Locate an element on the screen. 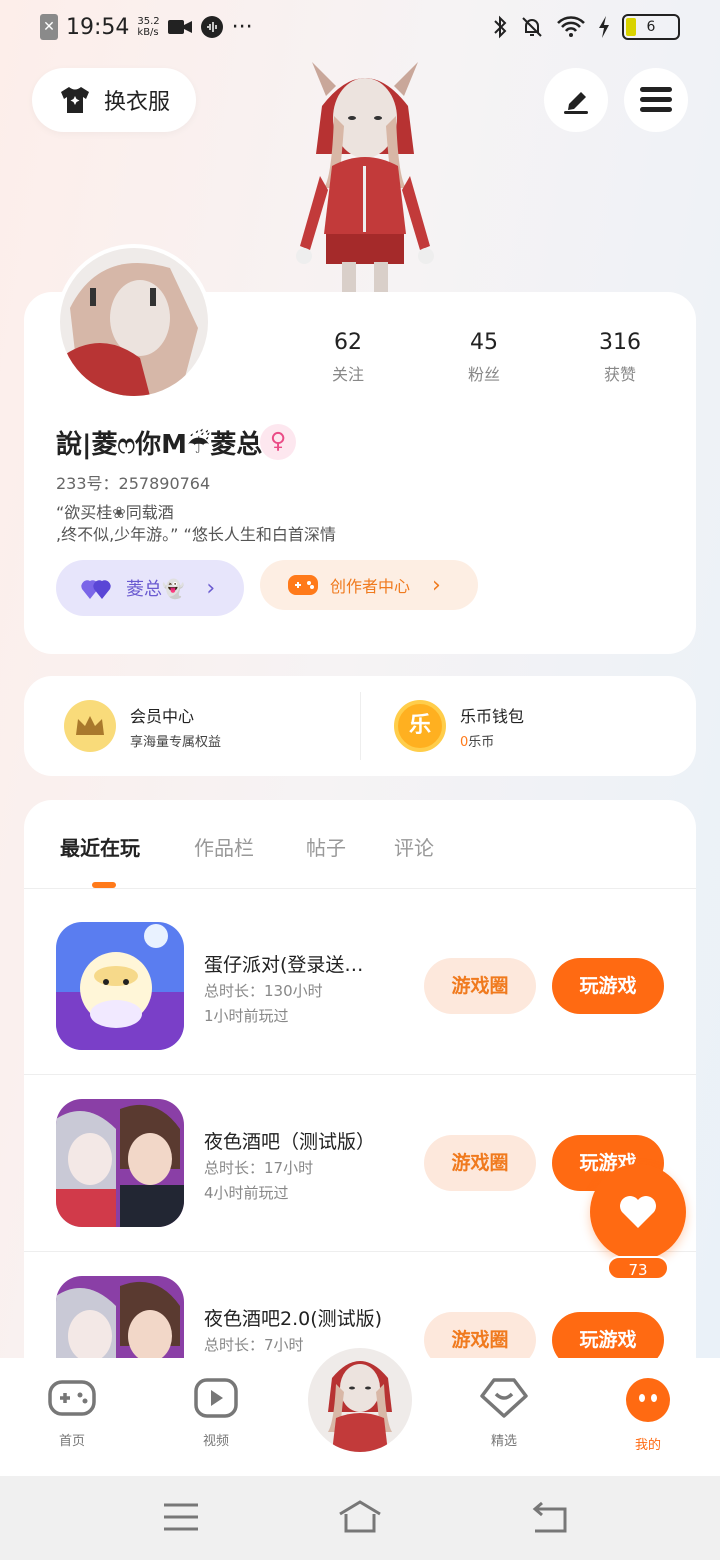  nav-mine: 我的 is located at coordinates (648, 1415).